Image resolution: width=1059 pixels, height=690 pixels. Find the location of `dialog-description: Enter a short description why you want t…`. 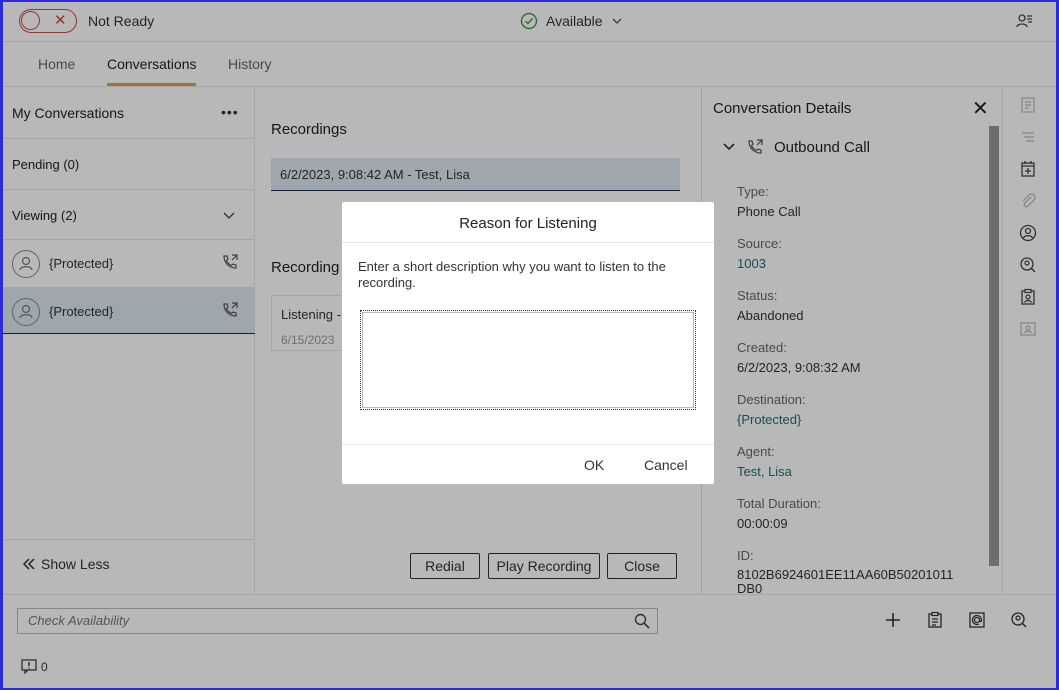

dialog-description: Enter a short description why you want t… is located at coordinates (512, 274).